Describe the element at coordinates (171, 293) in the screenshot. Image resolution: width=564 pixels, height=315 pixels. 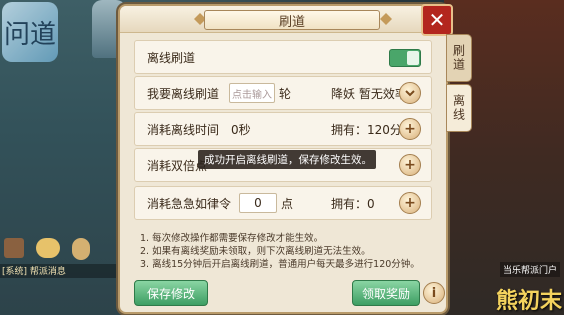
I see `save-button: 保存修改` at that location.